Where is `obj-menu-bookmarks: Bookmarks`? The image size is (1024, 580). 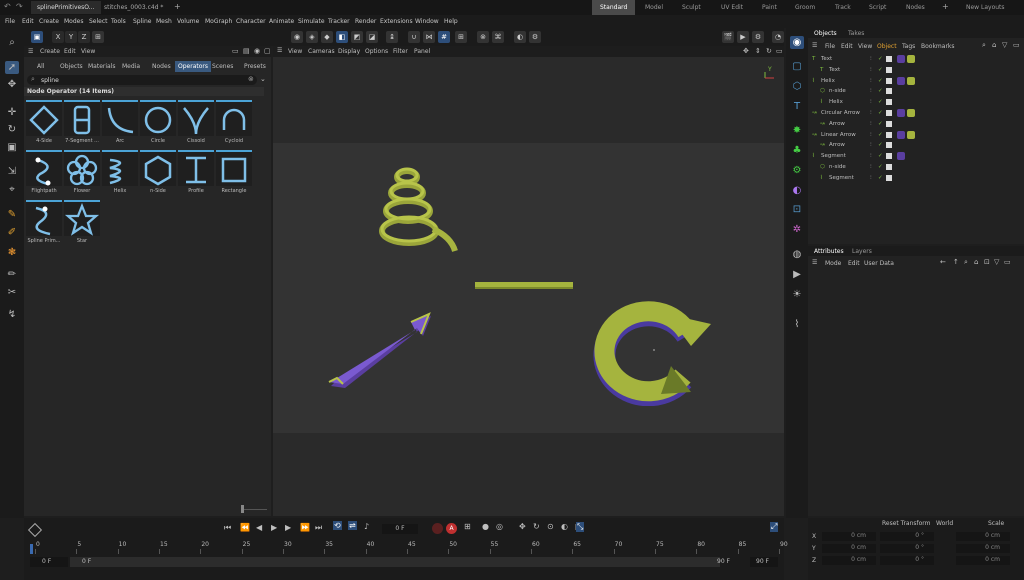 obj-menu-bookmarks: Bookmarks is located at coordinates (938, 46).